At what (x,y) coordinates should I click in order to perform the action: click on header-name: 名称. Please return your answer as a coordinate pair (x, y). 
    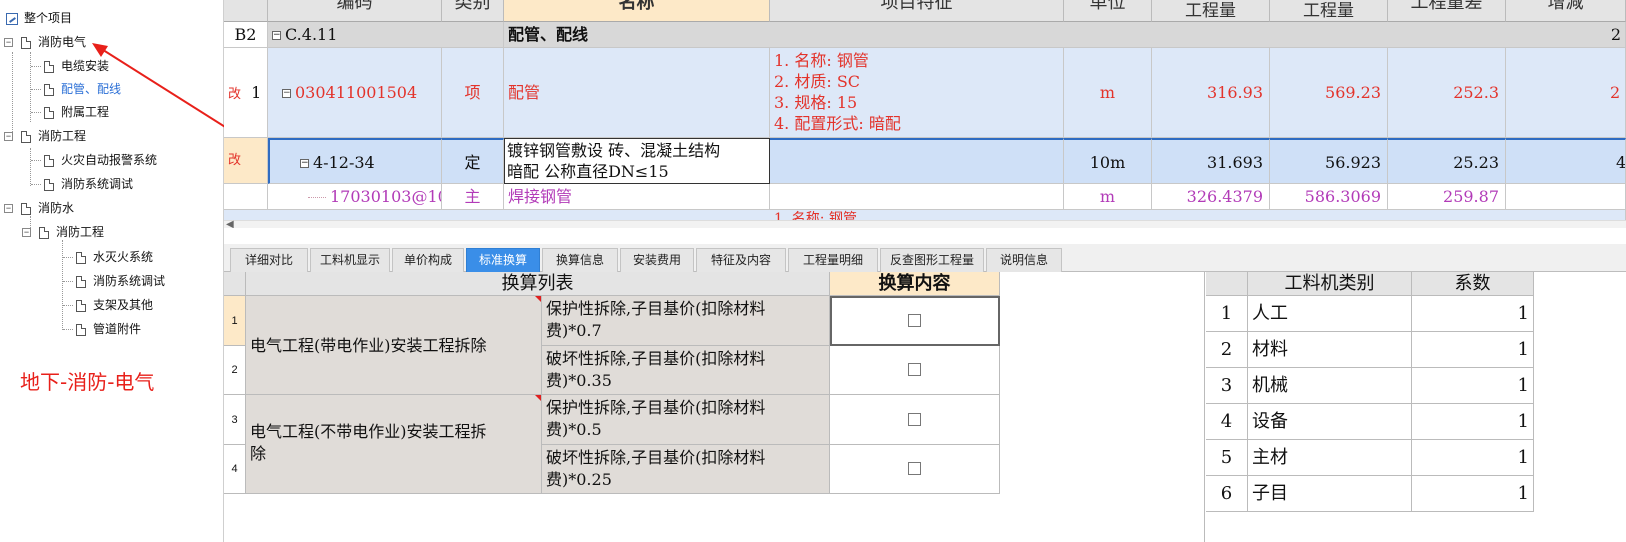
    Looking at the image, I should click on (637, 11).